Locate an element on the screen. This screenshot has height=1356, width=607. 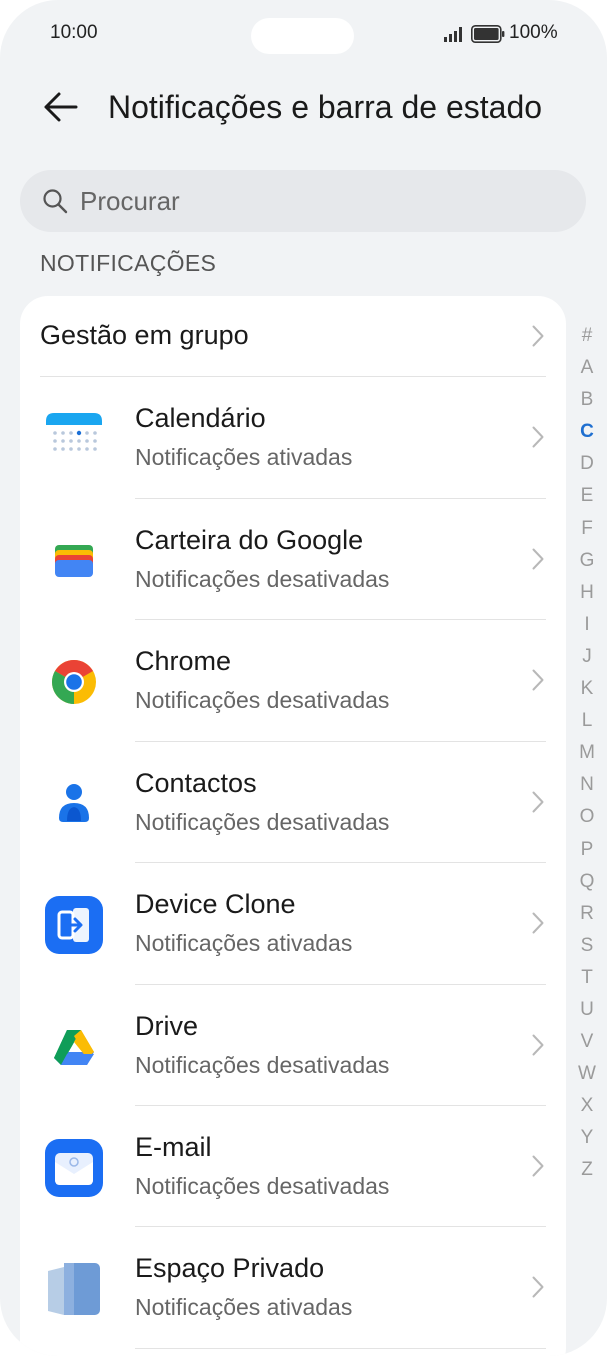
index-letter: M is located at coordinates (587, 753).